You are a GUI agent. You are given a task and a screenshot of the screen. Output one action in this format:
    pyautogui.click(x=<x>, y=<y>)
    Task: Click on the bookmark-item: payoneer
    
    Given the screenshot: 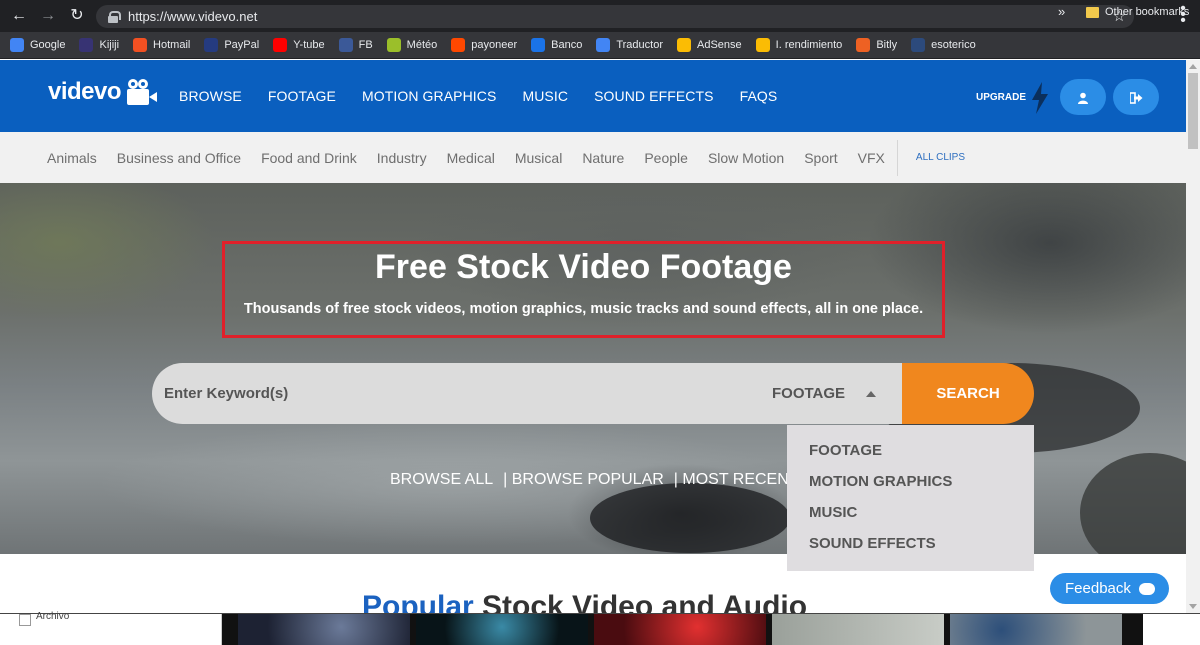 What is the action you would take?
    pyautogui.click(x=484, y=45)
    